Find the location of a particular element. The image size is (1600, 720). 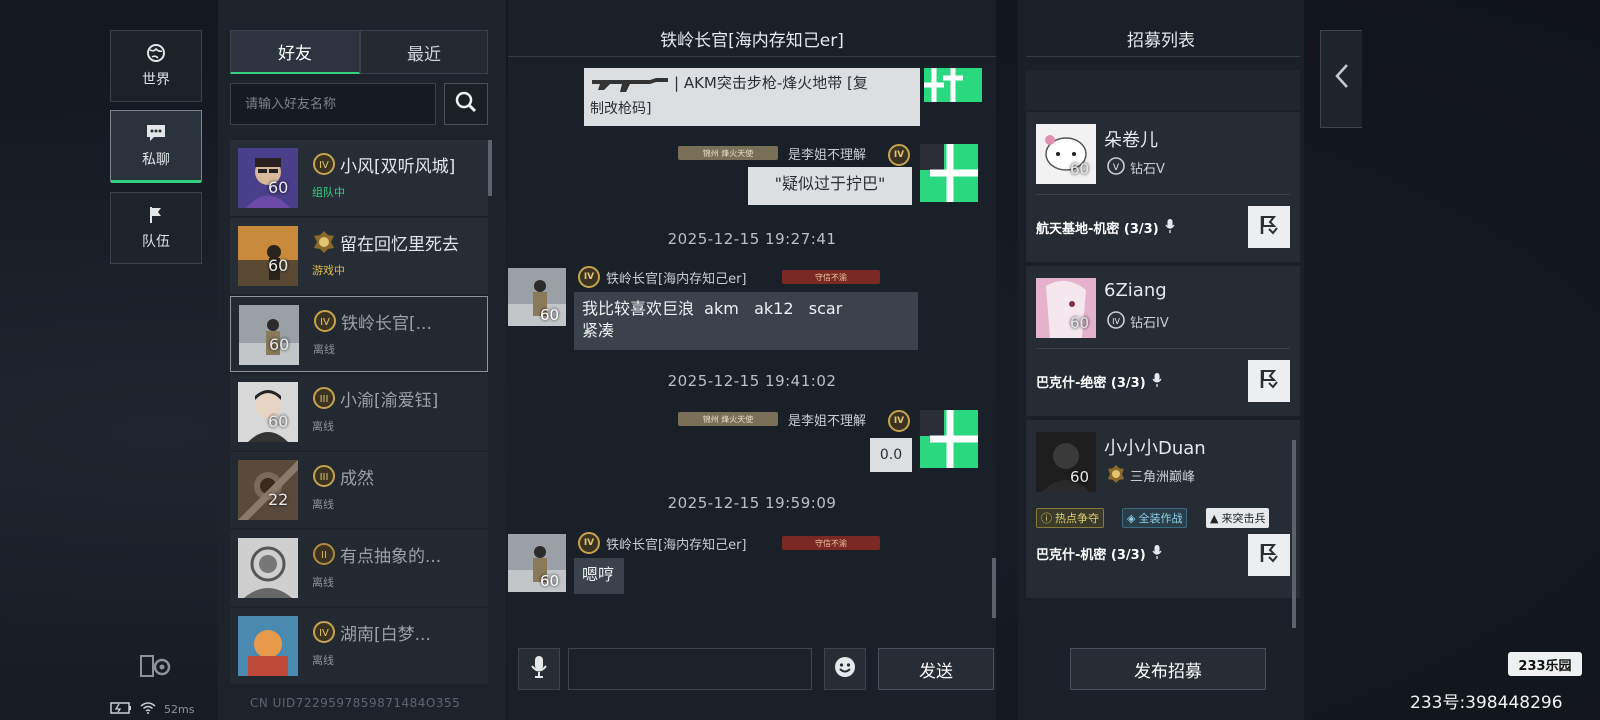

smiley-icon is located at coordinates (845, 669).